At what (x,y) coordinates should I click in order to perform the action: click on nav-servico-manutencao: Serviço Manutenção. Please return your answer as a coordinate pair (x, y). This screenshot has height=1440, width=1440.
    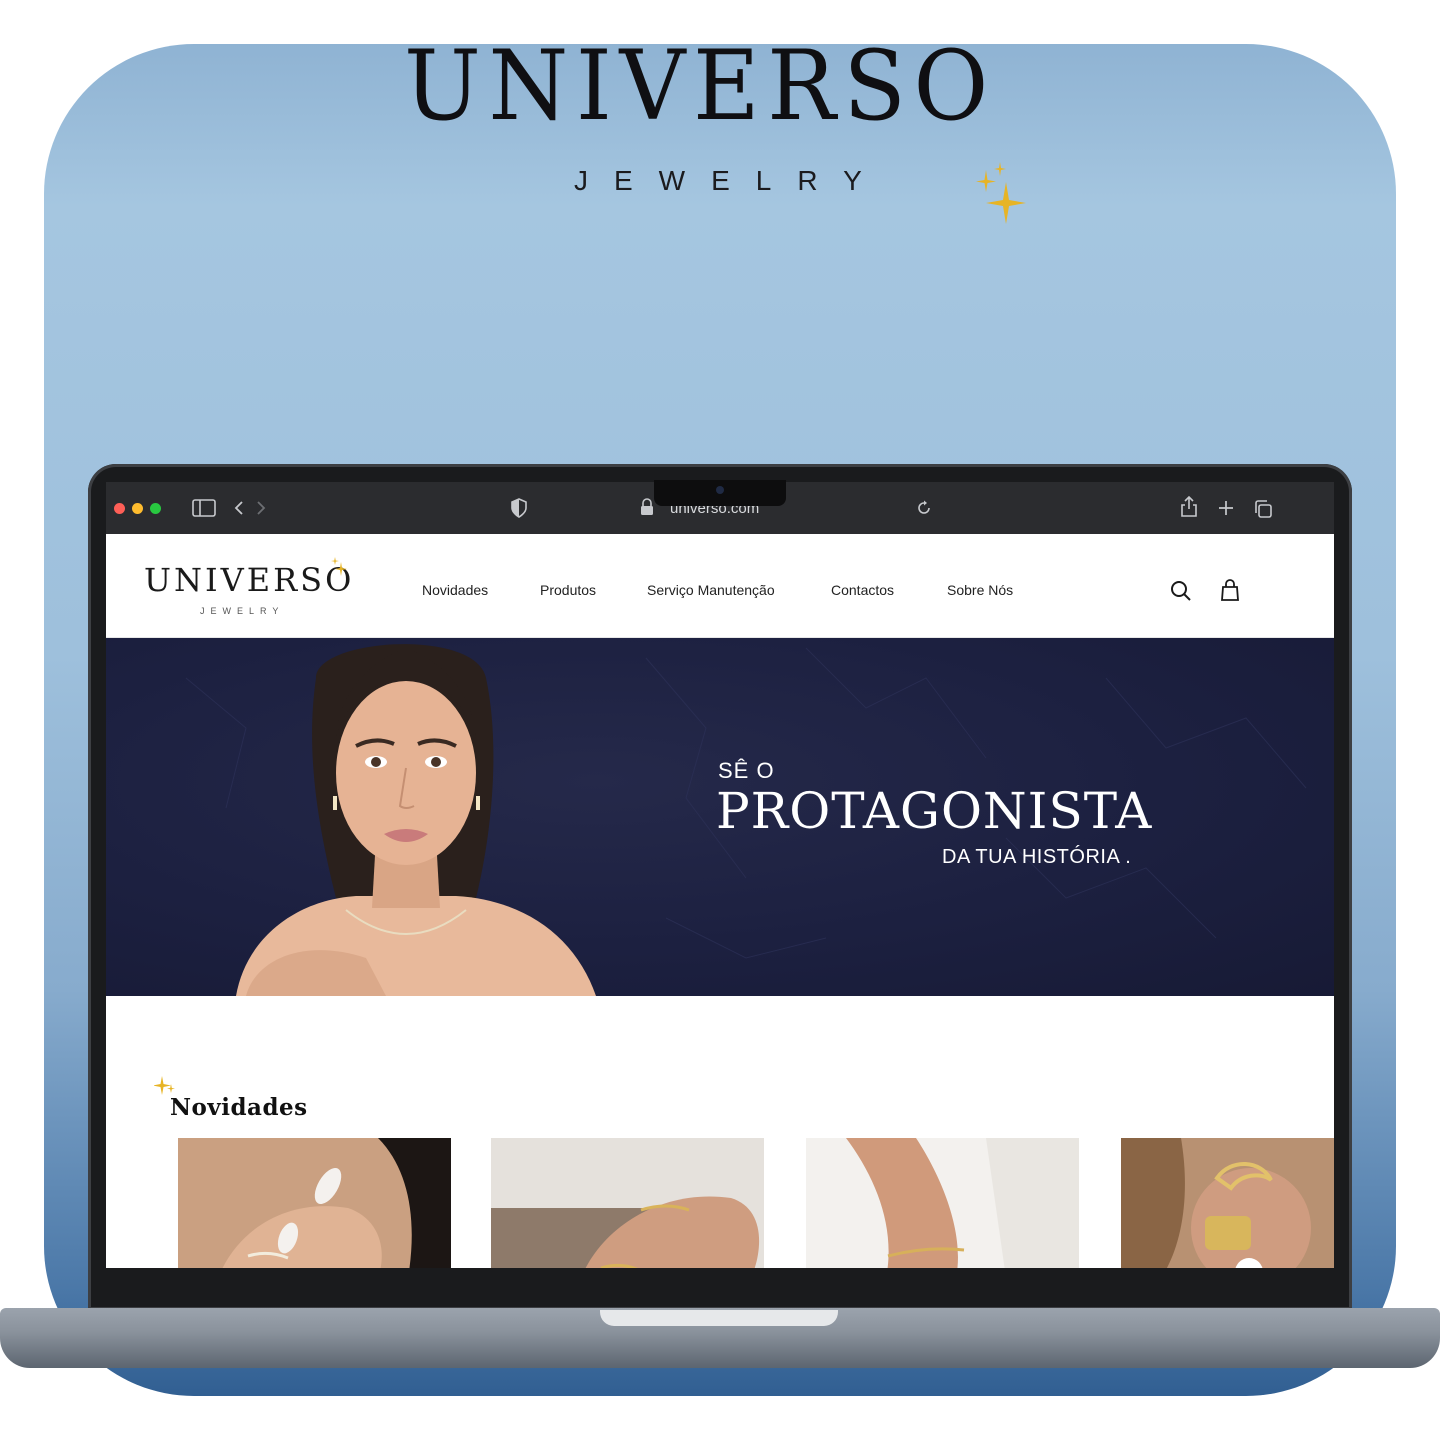
    Looking at the image, I should click on (711, 590).